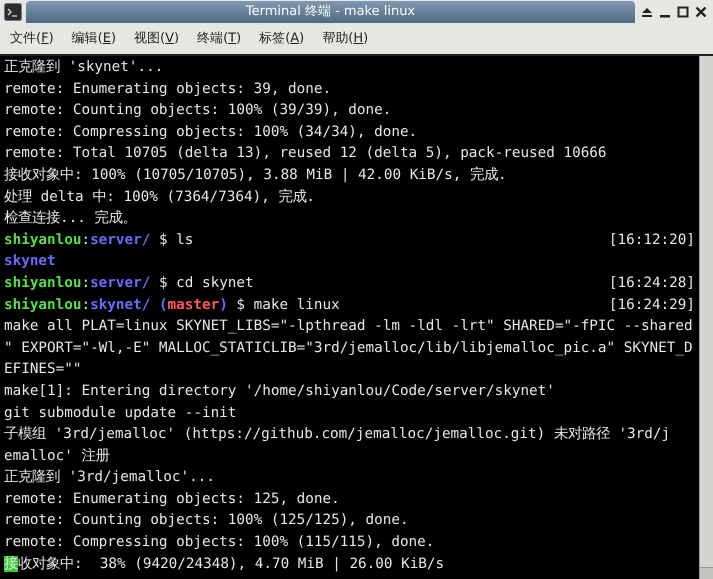  I want to click on terminal-line: 接收对象中: 38% (9420/24348), 4.70 MiB | 26.00 KiB/s, so click(224, 564).